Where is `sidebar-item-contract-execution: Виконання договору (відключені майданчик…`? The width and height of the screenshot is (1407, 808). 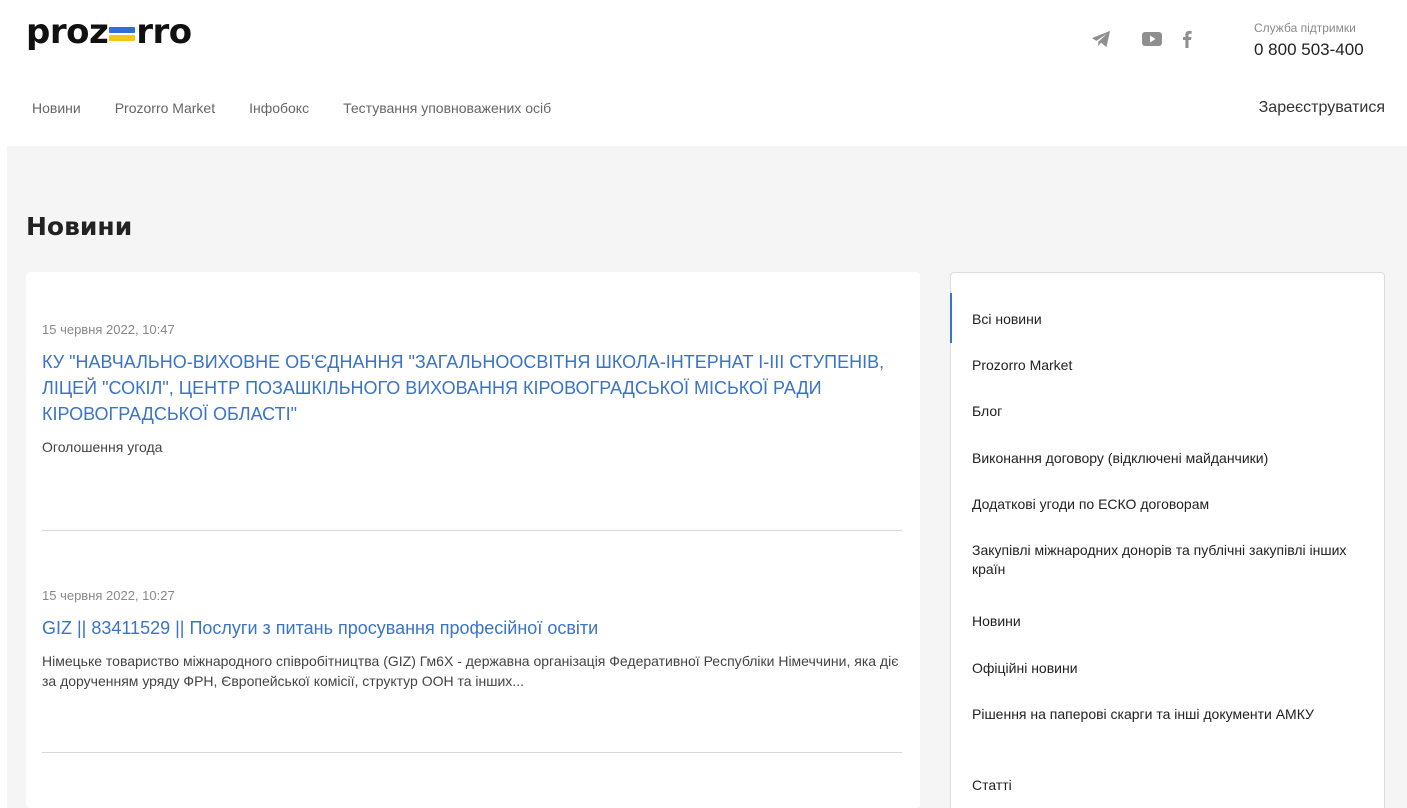
sidebar-item-contract-execution: Виконання договору (відключені майданчик… is located at coordinates (1167, 458).